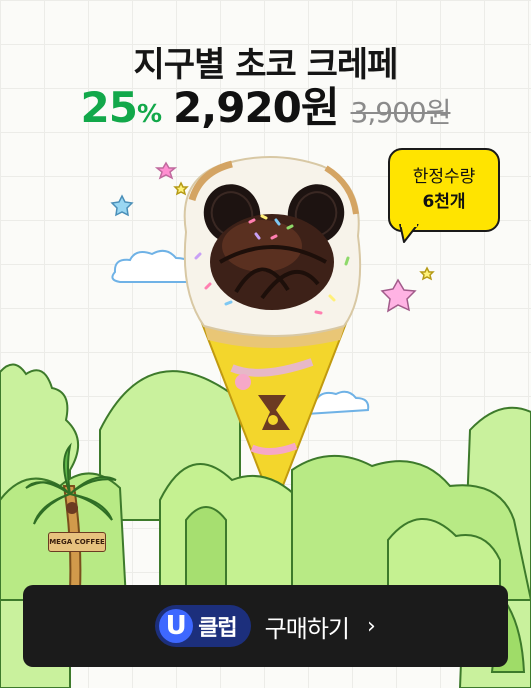 The height and width of the screenshot is (688, 531). I want to click on brand-logo-text: MEGA COFFEE, so click(77, 542).